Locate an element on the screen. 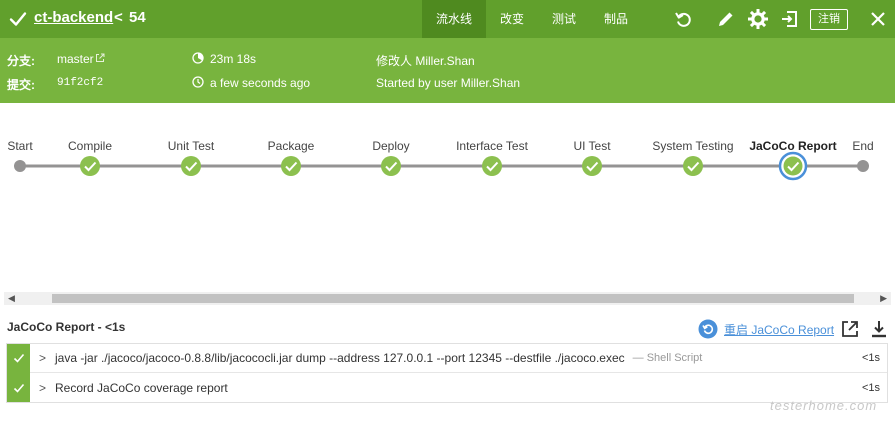 The image size is (895, 427). edit-icon is located at coordinates (726, 19).